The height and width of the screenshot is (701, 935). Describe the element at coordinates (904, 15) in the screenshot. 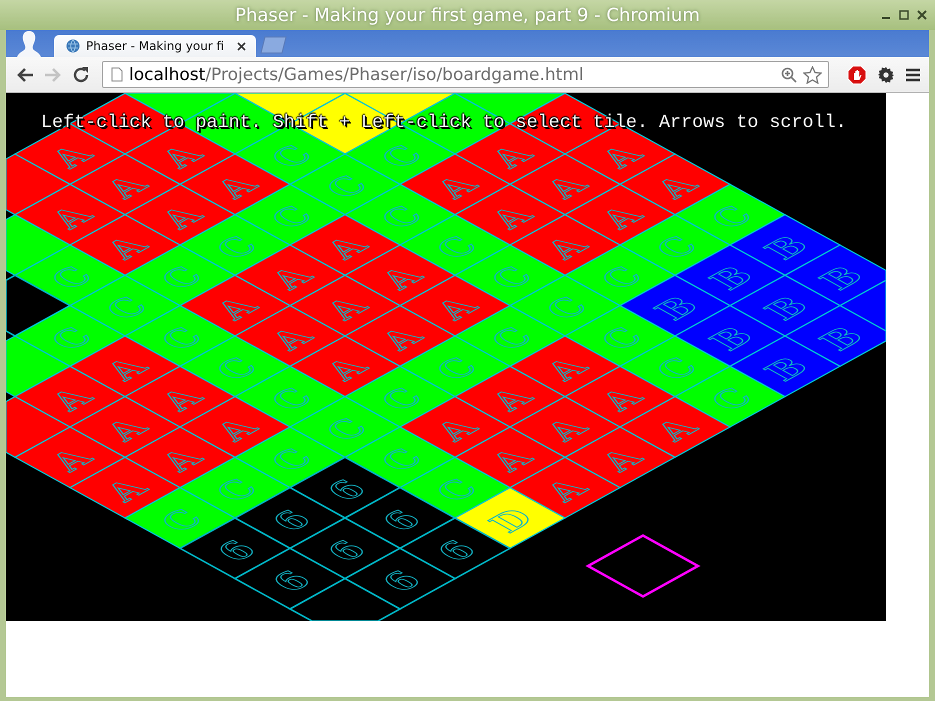

I see `maximize-icon` at that location.